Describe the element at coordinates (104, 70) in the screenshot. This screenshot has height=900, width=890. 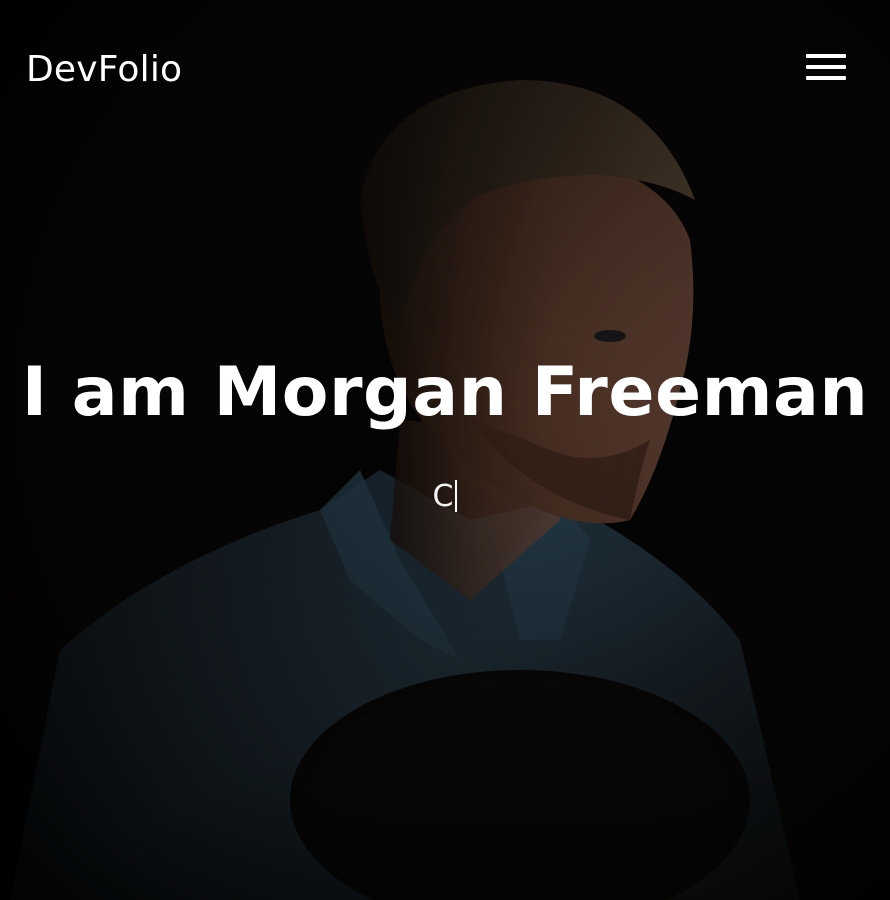
I see `brand-logo: DevFolio` at that location.